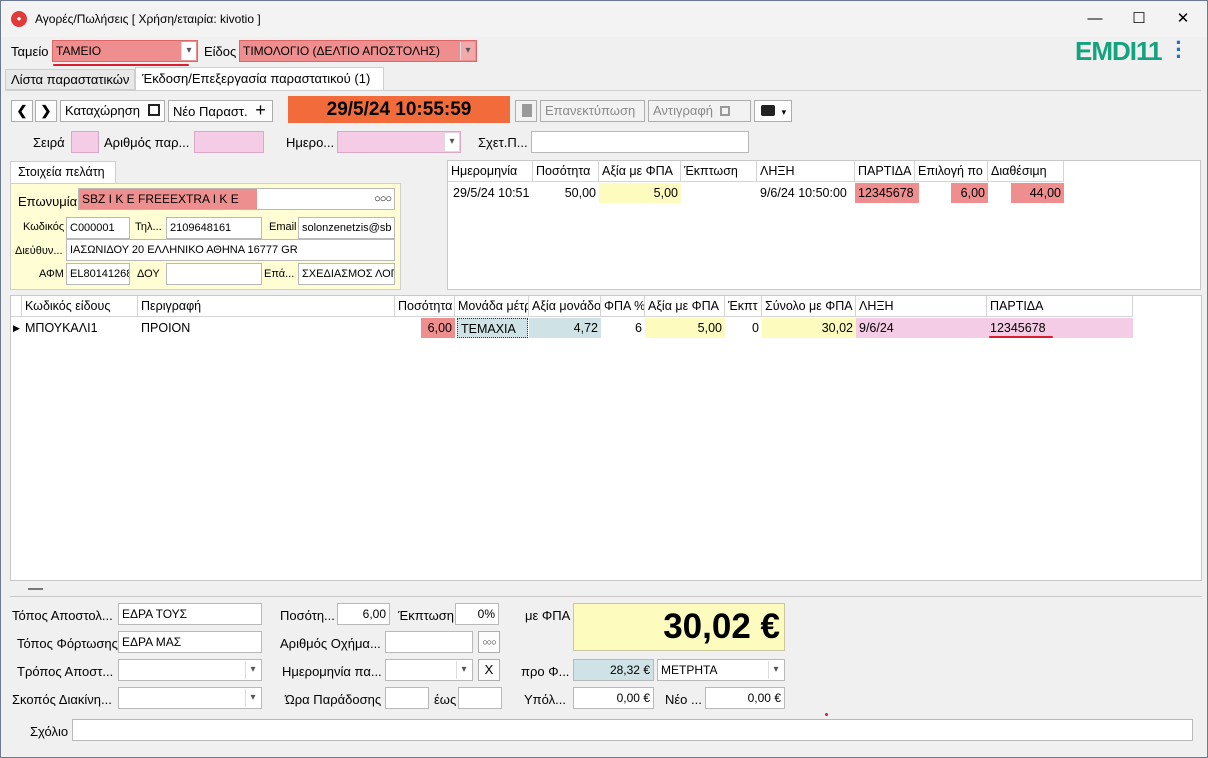 This screenshot has height=758, width=1208. Describe the element at coordinates (721, 670) in the screenshot. I see `payment-method-select: ΜΕΤΡΗΤΑ ▾` at that location.